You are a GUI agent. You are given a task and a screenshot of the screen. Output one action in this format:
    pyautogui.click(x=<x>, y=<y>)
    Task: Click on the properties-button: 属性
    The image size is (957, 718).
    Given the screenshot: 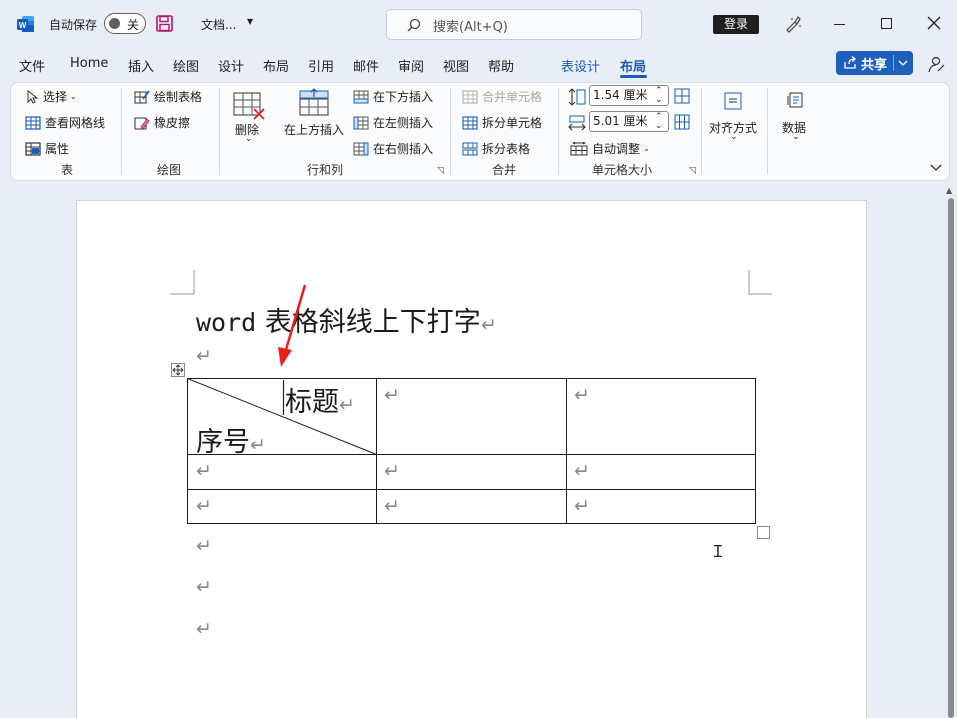 What is the action you would take?
    pyautogui.click(x=47, y=148)
    